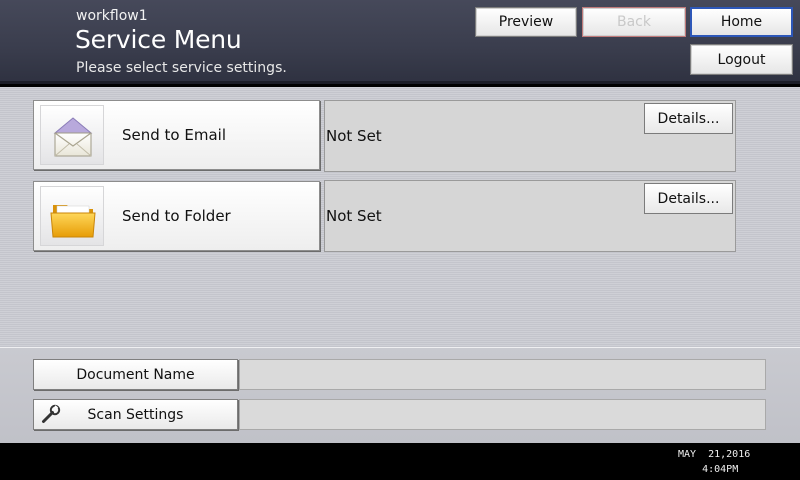  I want to click on wrench-icon, so click(51, 415).